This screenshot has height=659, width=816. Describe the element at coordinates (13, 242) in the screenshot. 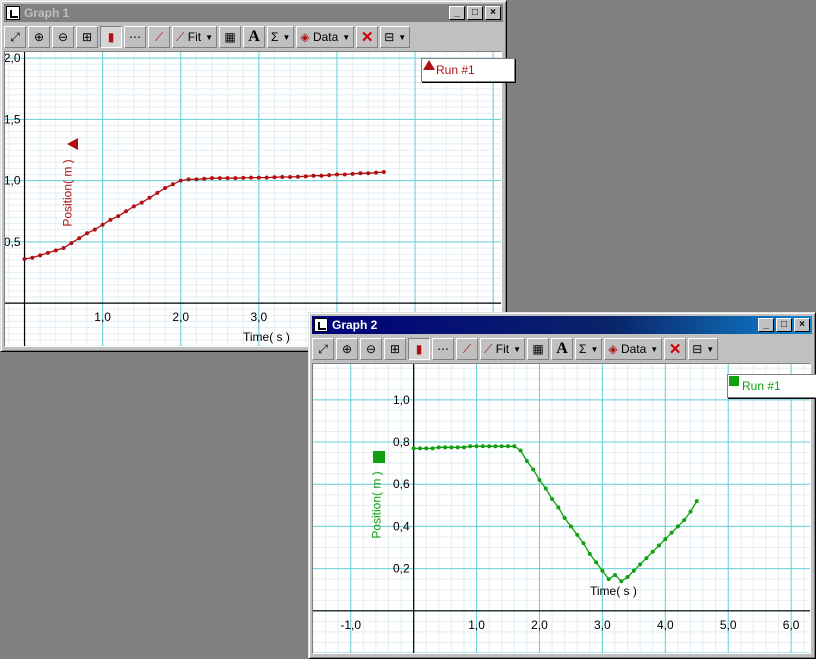

I see `y-tick-label: 0,5` at that location.